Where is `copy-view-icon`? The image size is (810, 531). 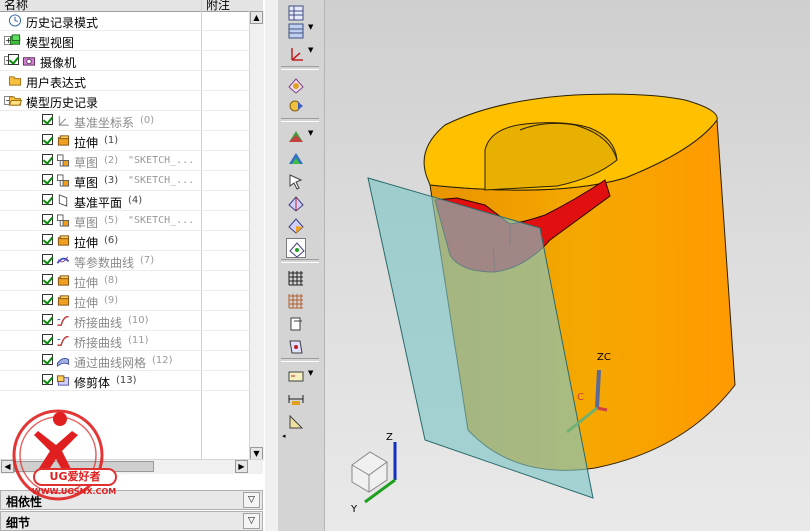
copy-view-icon is located at coordinates (296, 324).